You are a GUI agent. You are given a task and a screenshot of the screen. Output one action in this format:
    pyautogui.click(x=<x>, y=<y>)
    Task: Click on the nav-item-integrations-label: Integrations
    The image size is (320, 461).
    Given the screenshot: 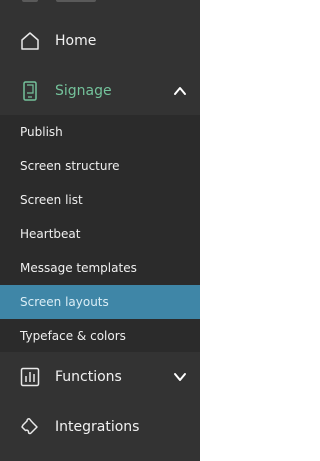 What is the action you would take?
    pyautogui.click(x=97, y=427)
    